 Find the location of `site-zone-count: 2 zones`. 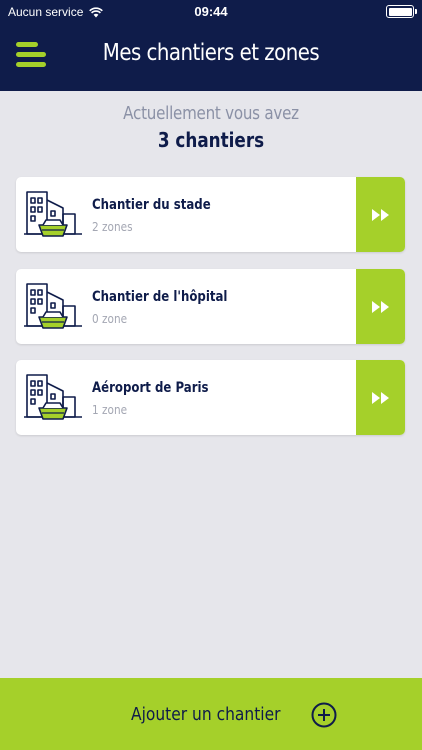

site-zone-count: 2 zones is located at coordinates (112, 226).